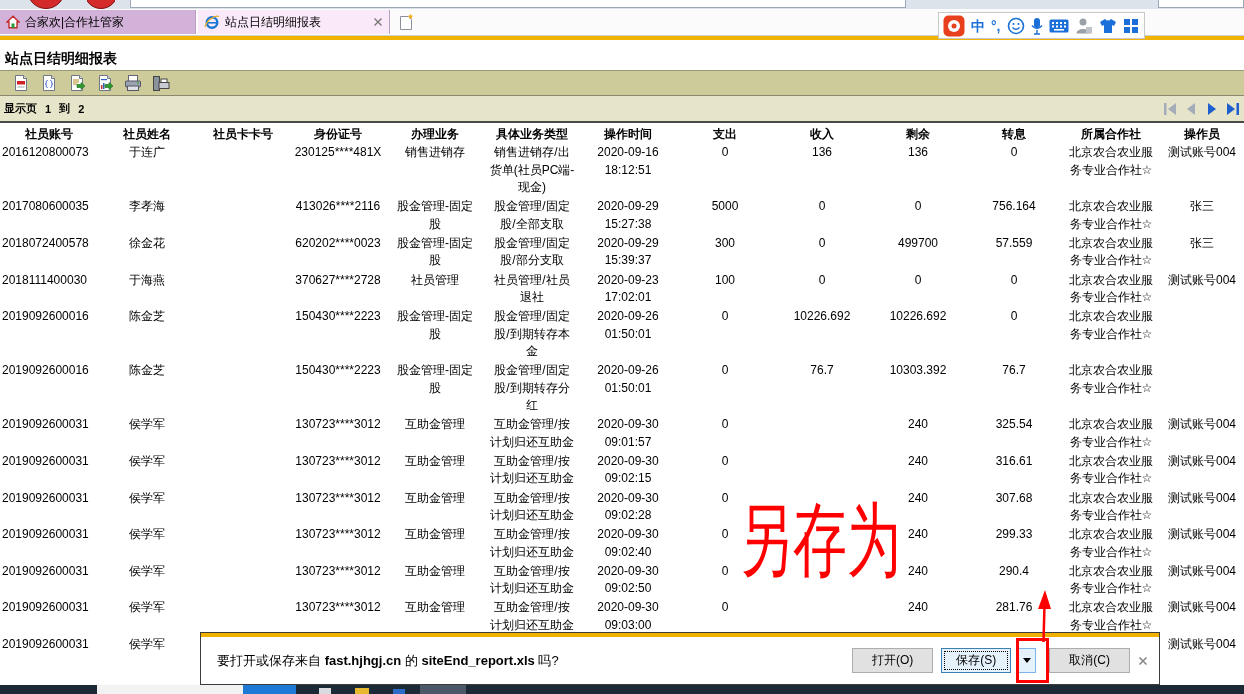 This screenshot has height=694, width=1244. I want to click on column-header: 操作时间, so click(628, 134).